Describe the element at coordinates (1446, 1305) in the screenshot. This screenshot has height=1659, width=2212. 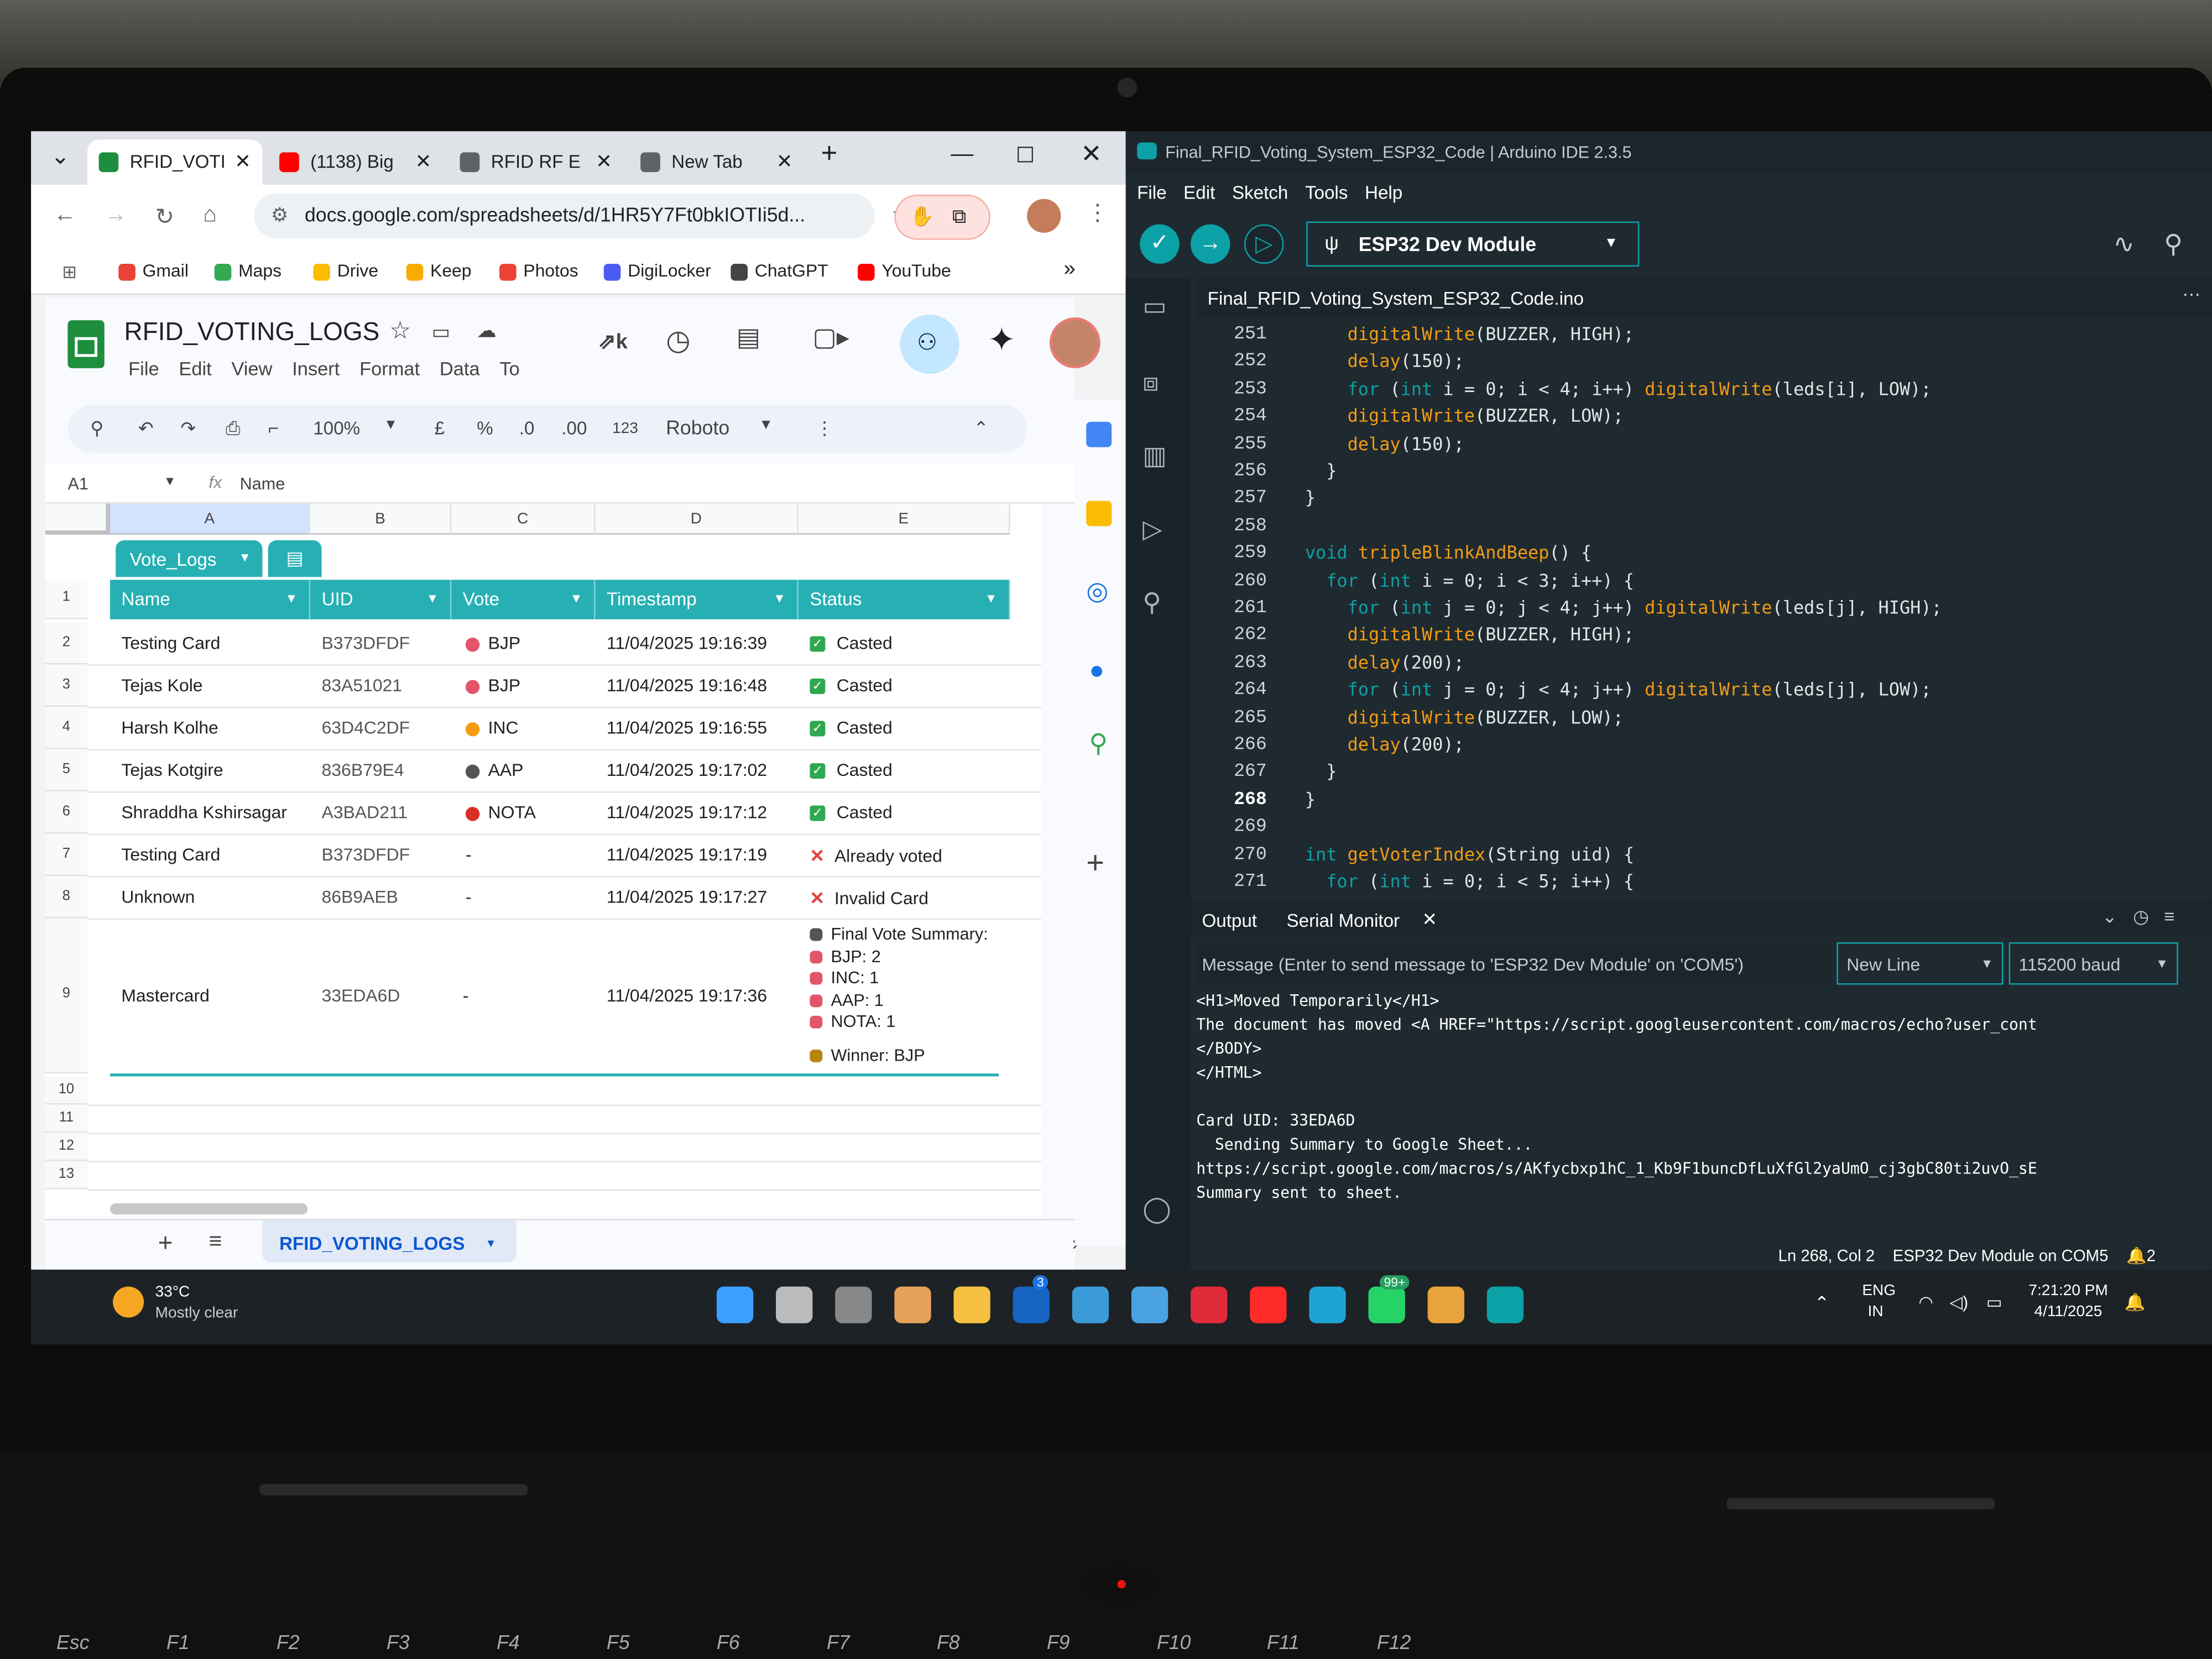
I see `chrome-icon` at that location.